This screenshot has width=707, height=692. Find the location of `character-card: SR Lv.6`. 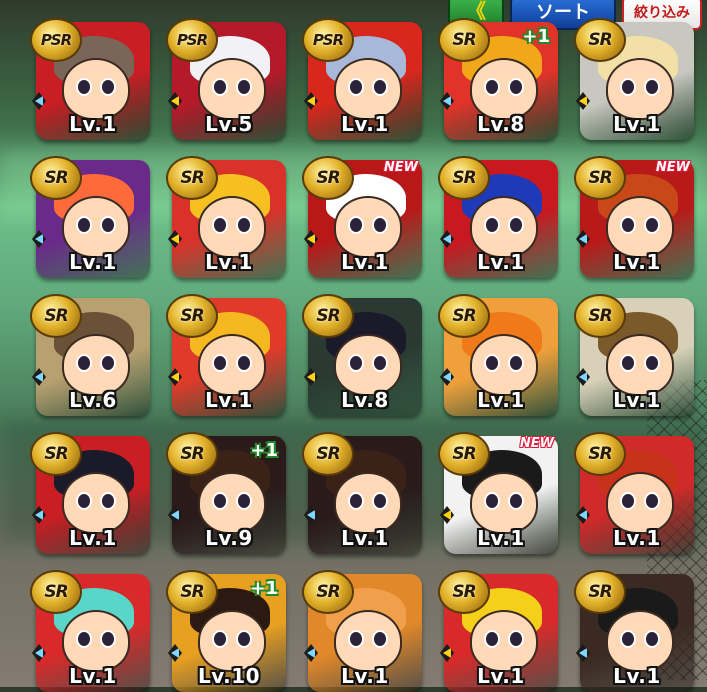

character-card: SR Lv.6 is located at coordinates (90, 355).